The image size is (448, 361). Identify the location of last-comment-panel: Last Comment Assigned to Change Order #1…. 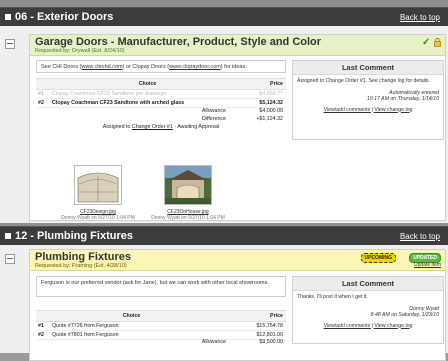
(368, 100).